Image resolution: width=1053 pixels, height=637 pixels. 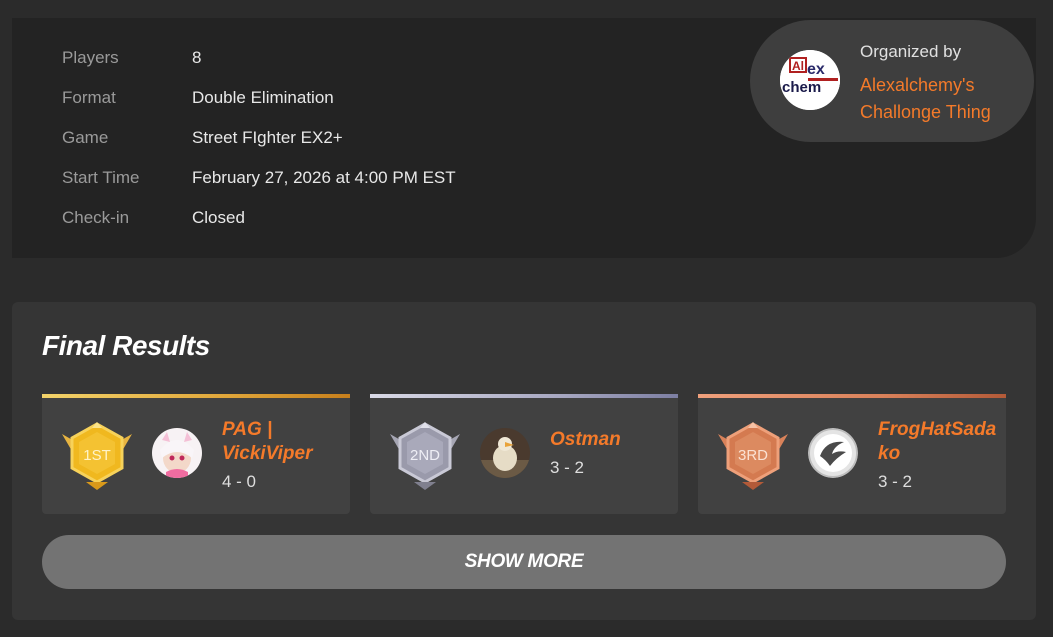 I want to click on info-value: 8, so click(x=197, y=57).